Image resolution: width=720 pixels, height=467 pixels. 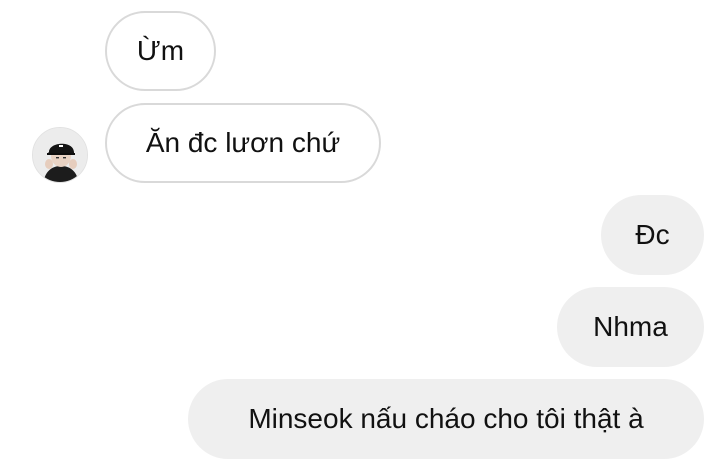 I want to click on contact-avatar, so click(x=60, y=155).